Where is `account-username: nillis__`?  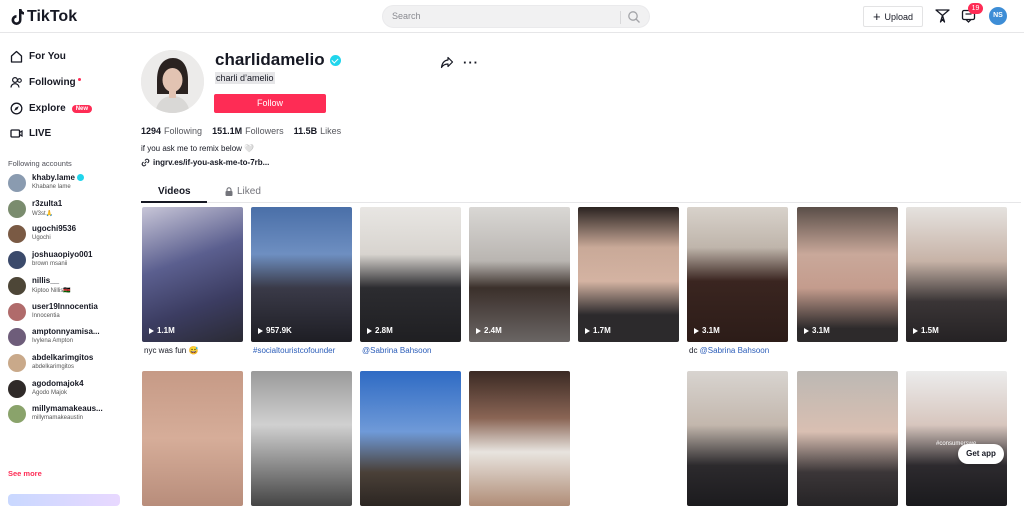 account-username: nillis__ is located at coordinates (45, 280).